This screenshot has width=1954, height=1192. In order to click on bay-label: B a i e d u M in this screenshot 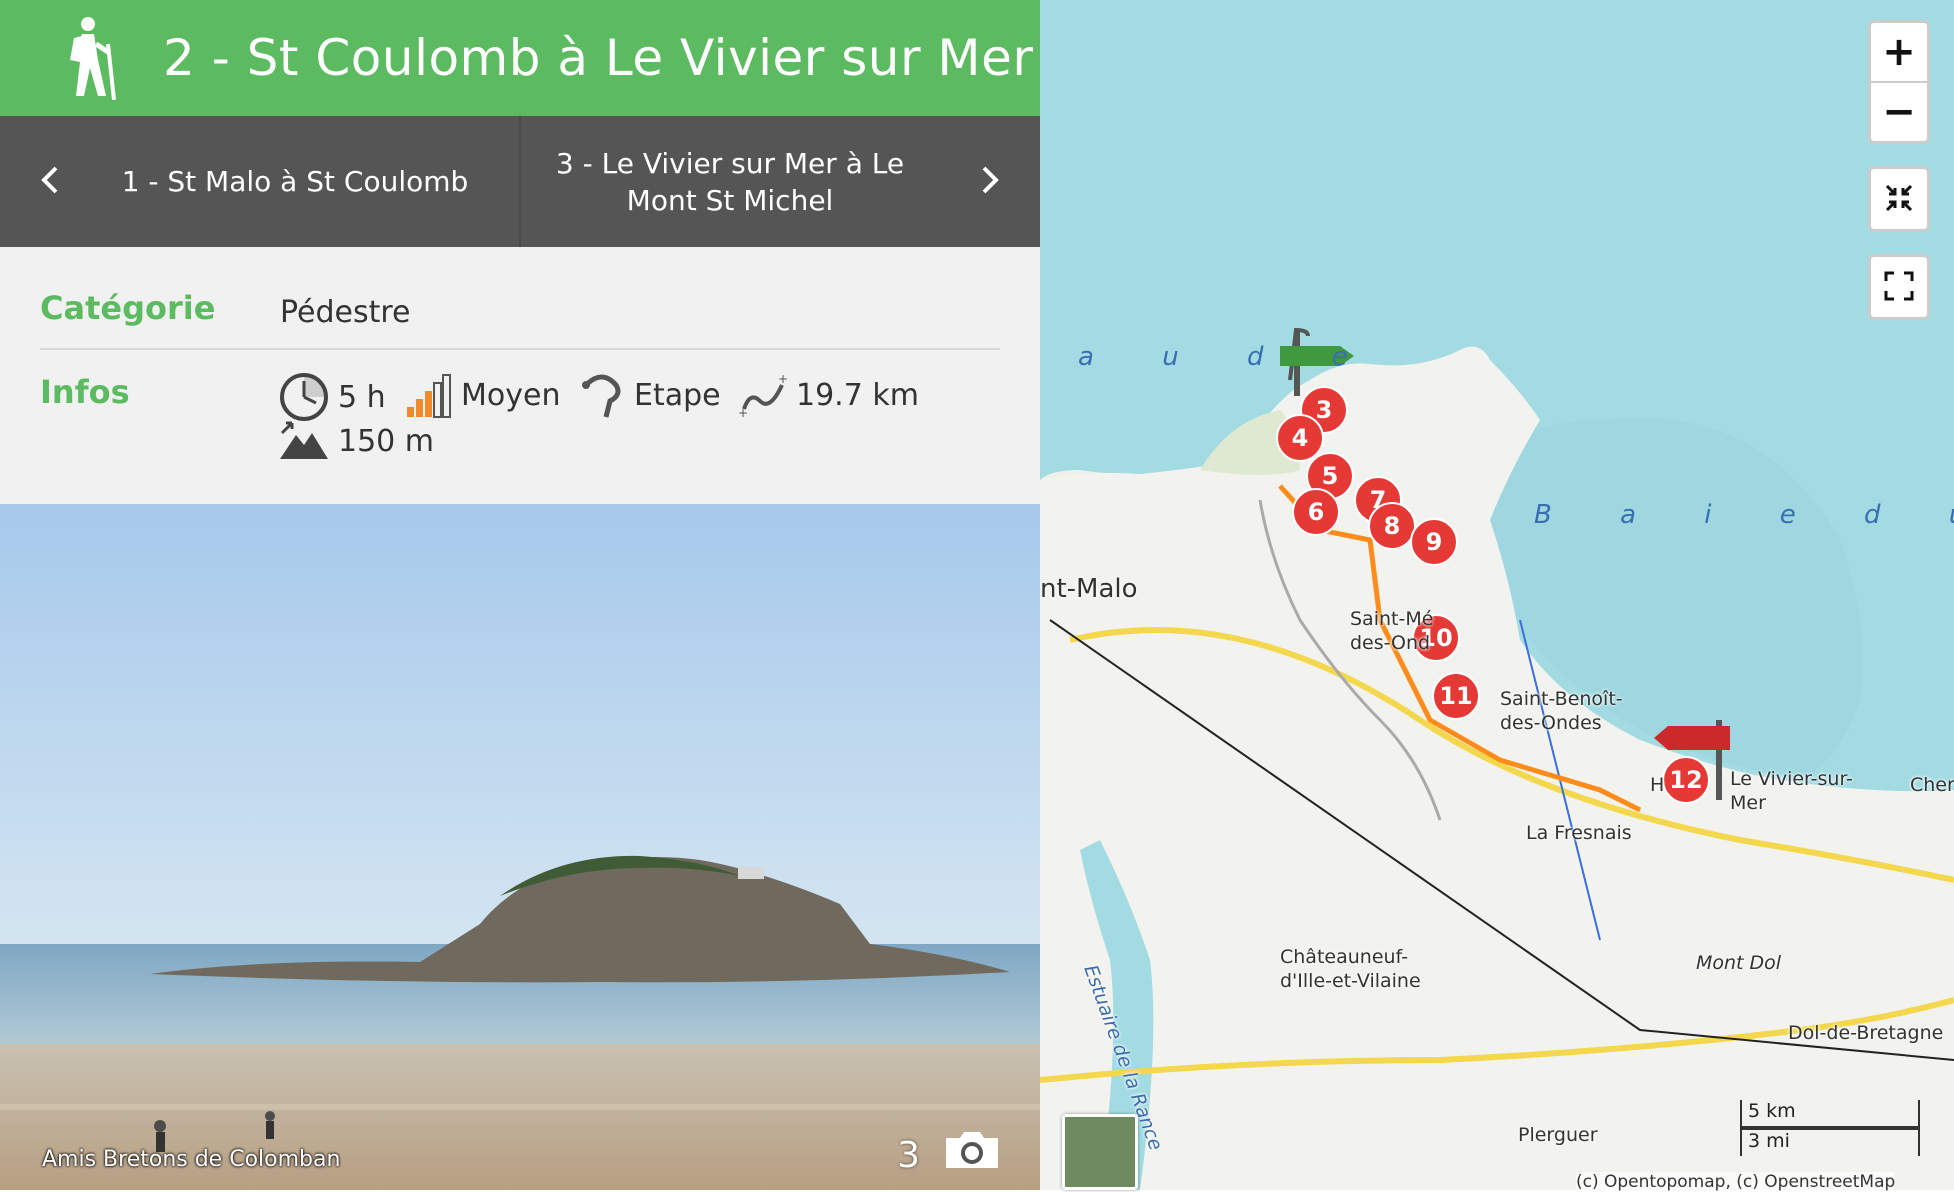, I will do `click(1744, 515)`.